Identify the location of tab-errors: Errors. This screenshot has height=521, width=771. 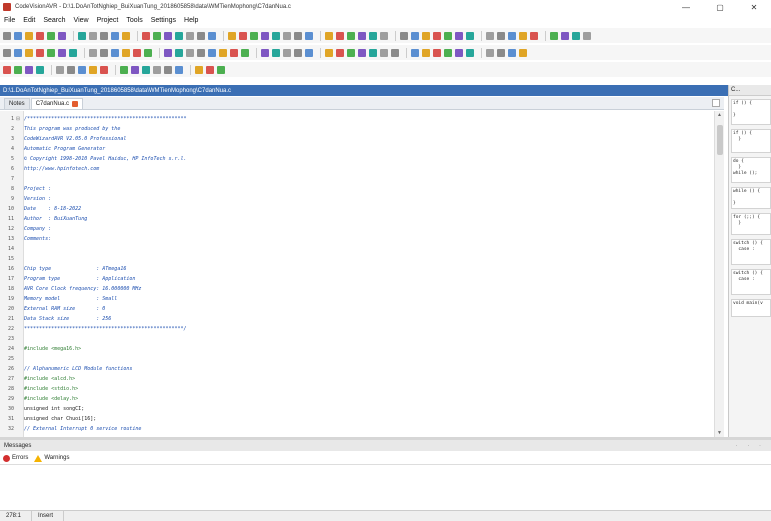
(15, 458).